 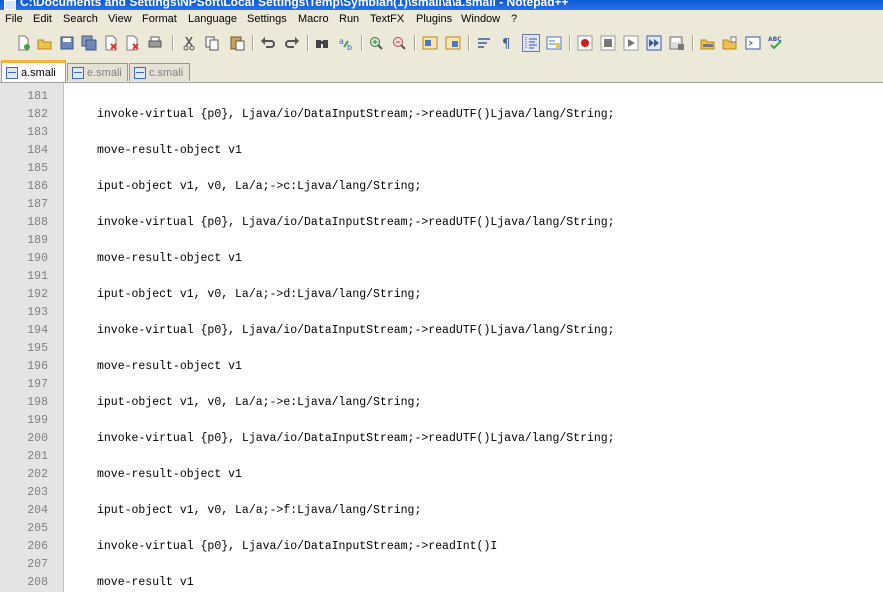 What do you see at coordinates (441, 241) in the screenshot?
I see `code-line: 189` at bounding box center [441, 241].